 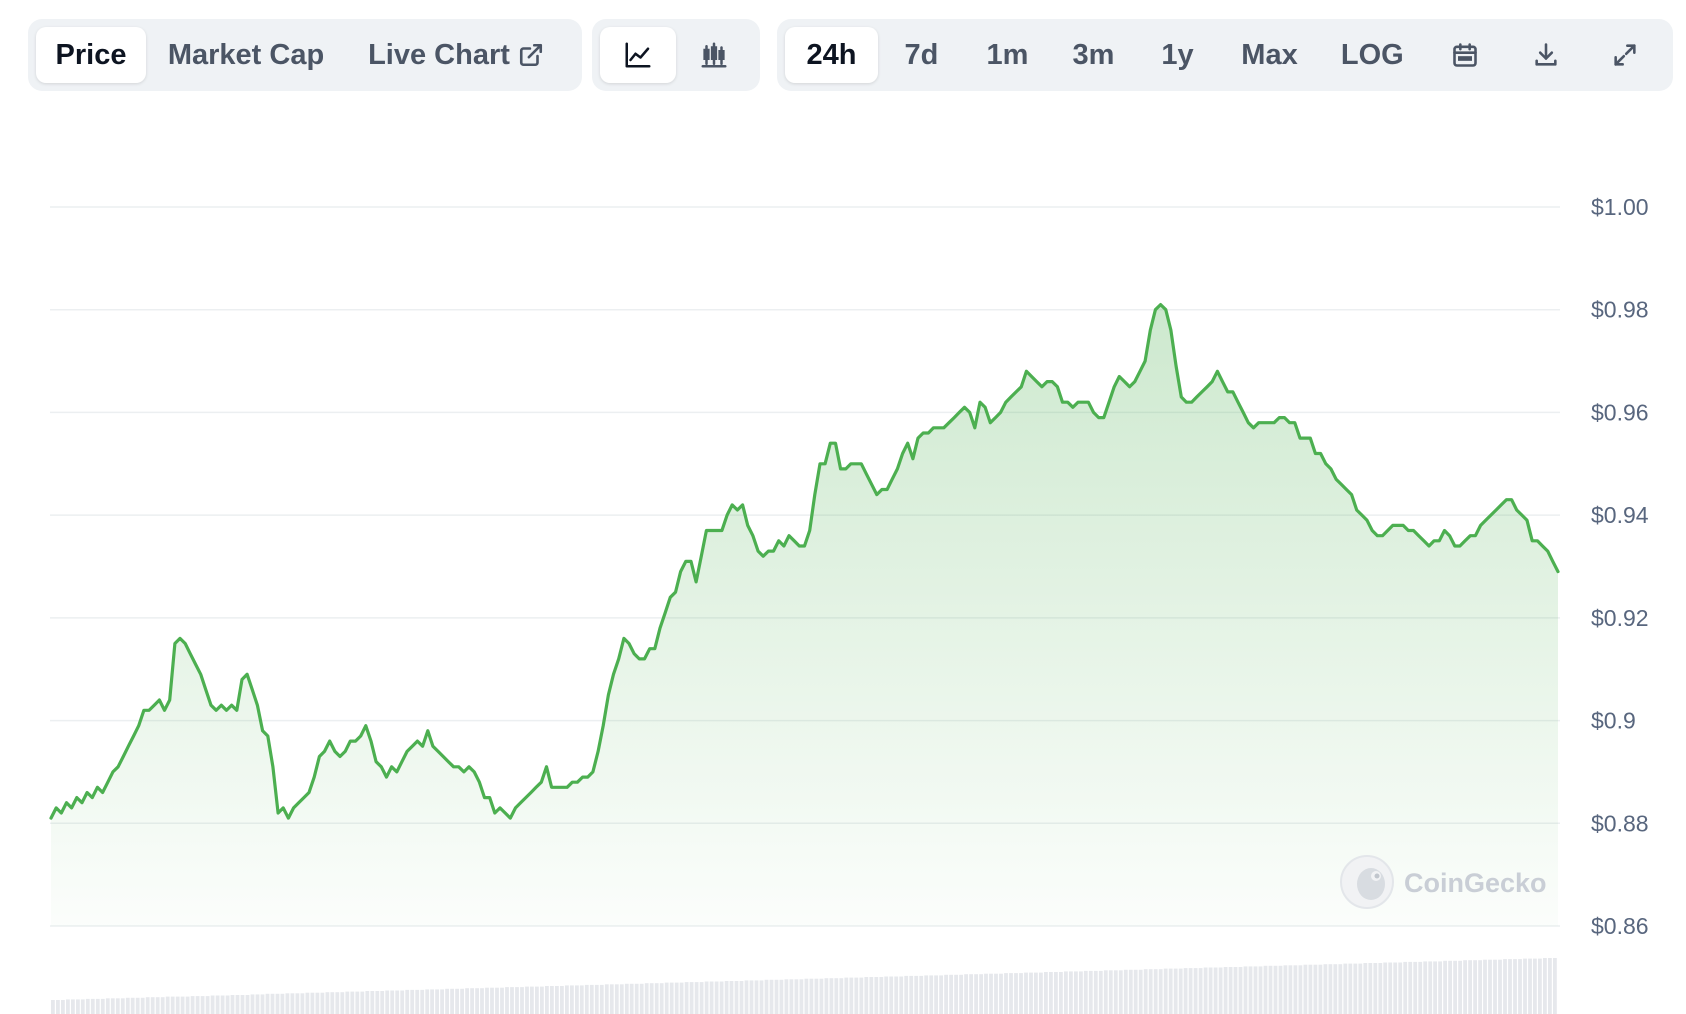 What do you see at coordinates (1613, 721) in the screenshot?
I see `y-tick-label: $0.9` at bounding box center [1613, 721].